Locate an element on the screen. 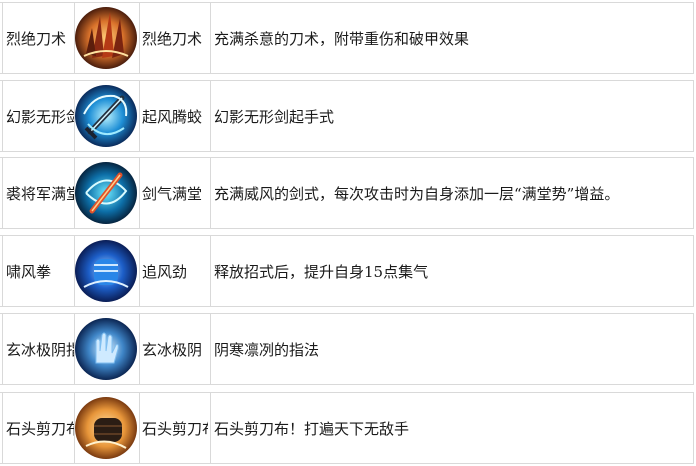 The image size is (696, 466). wind-fist-icon is located at coordinates (106, 271).